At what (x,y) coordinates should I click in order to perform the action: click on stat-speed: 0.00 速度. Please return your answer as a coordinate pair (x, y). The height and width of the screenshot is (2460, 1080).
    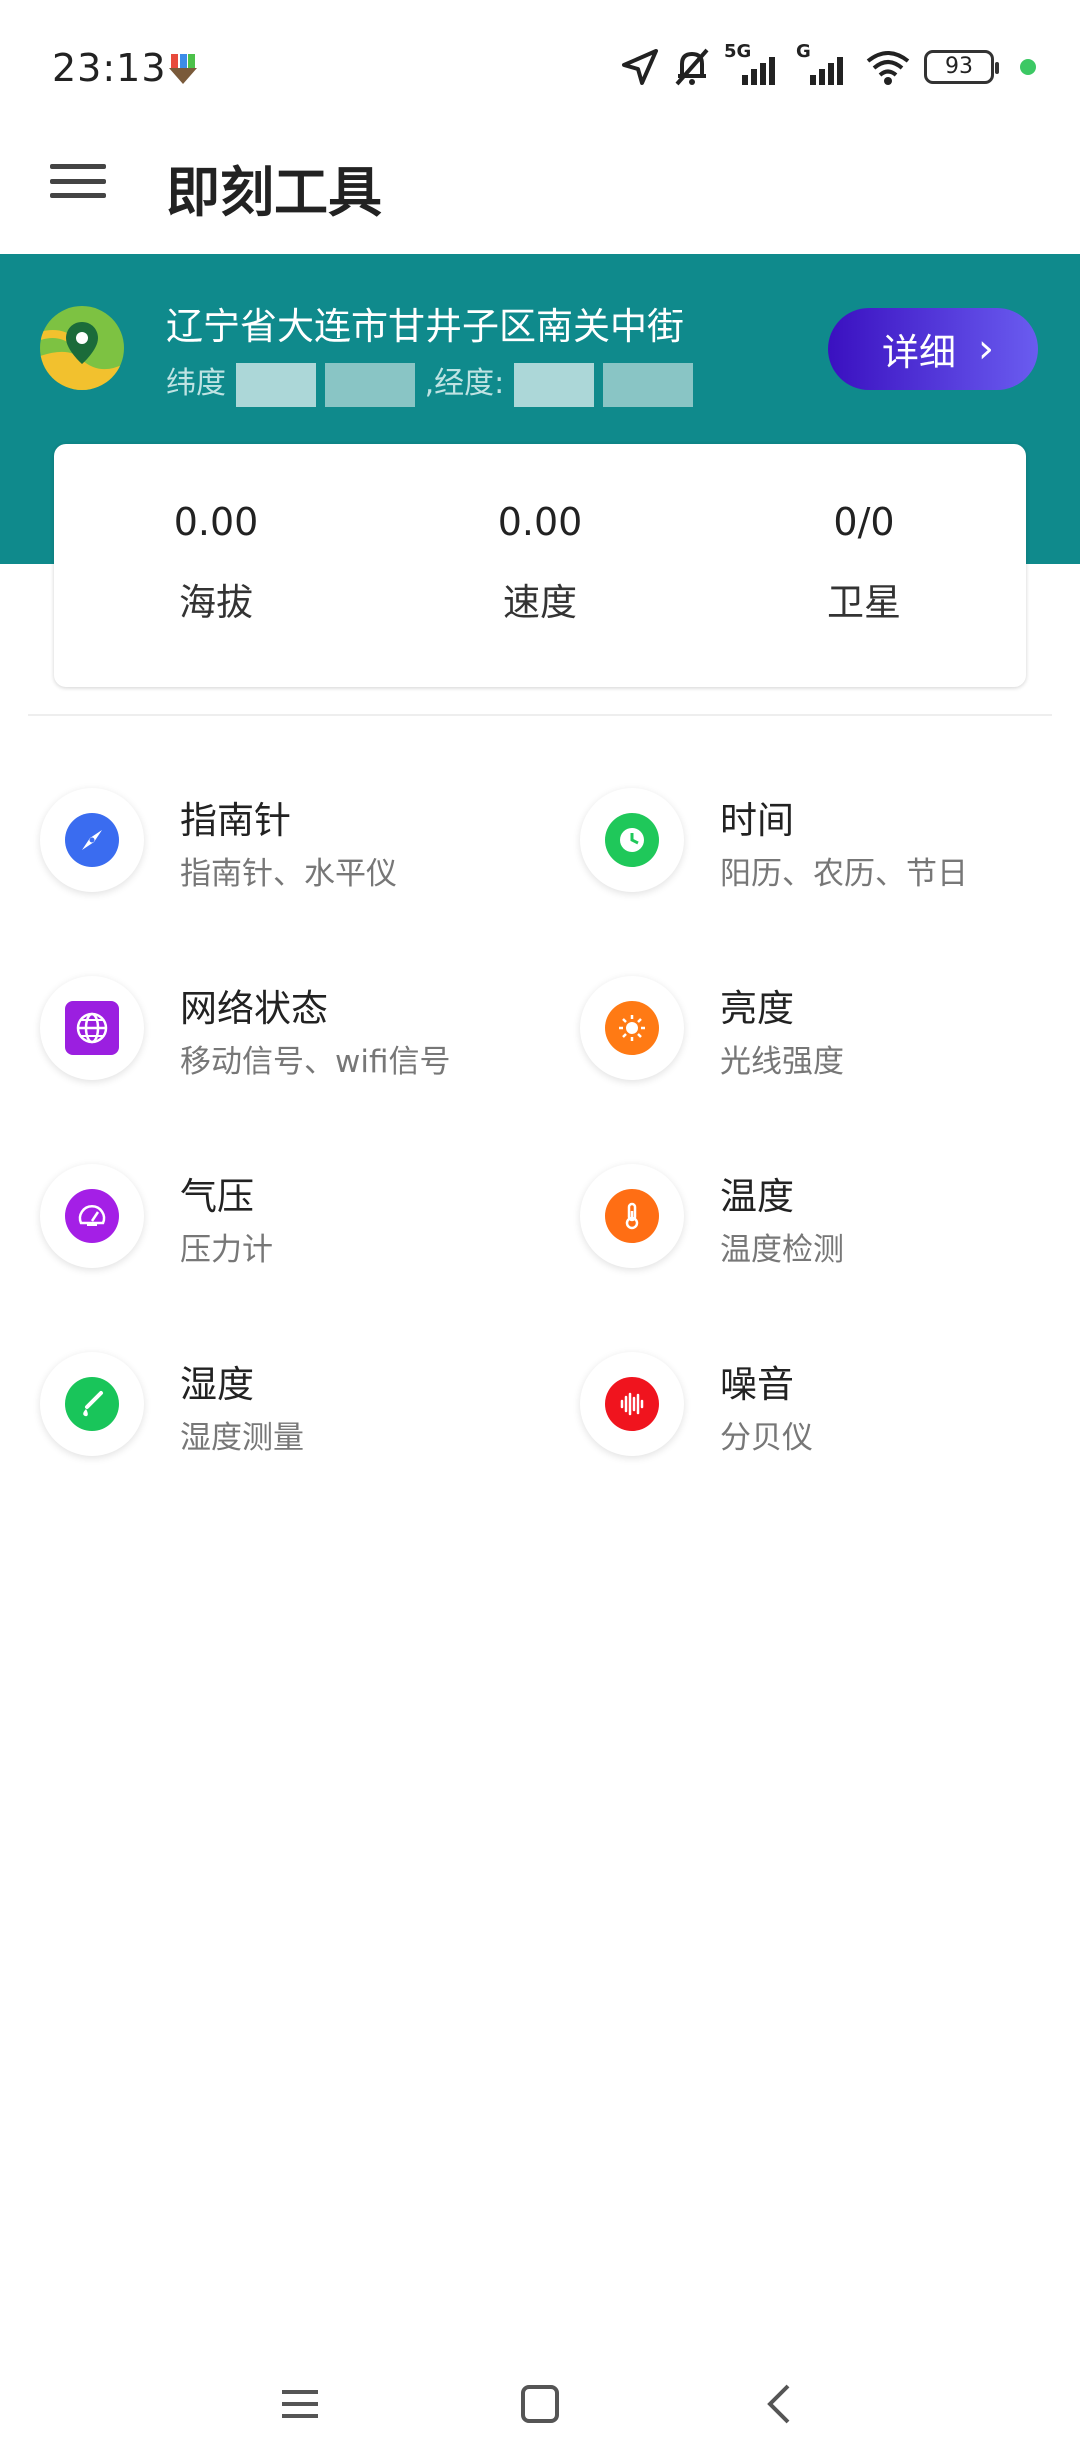
    Looking at the image, I should click on (540, 565).